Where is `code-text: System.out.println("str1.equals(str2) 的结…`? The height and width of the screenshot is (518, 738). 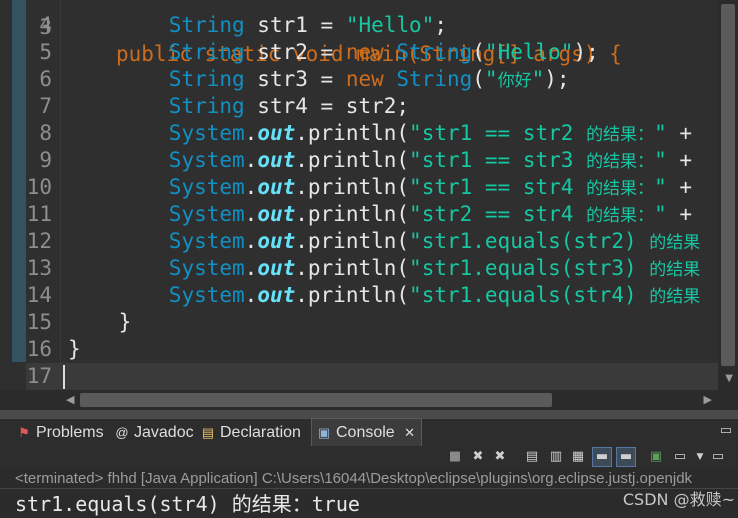
code-text: System.out.println("str1.equals(str2) 的结… is located at coordinates (434, 242).